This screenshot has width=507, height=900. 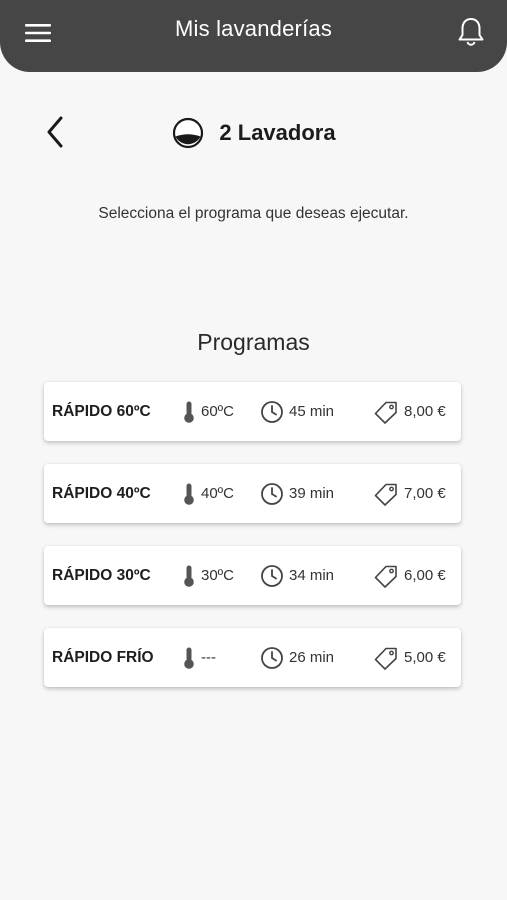 I want to click on bell-icon, so click(x=471, y=32).